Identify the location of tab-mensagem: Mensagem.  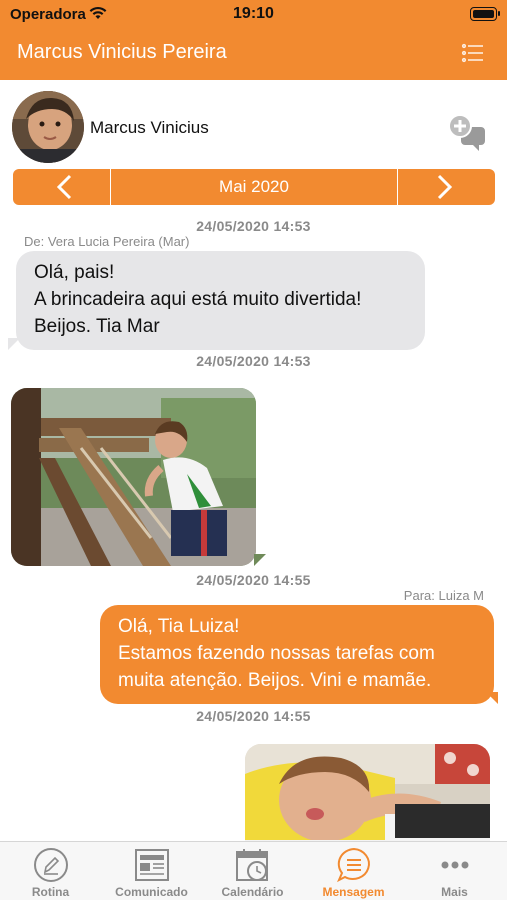
(353, 871).